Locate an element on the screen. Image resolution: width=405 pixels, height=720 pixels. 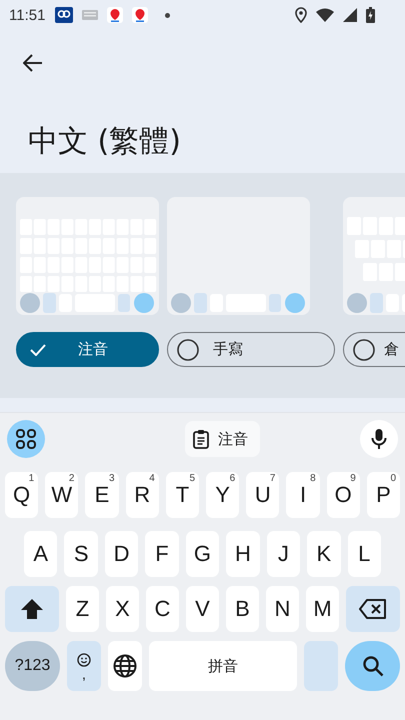
letter-key: L is located at coordinates (364, 554).